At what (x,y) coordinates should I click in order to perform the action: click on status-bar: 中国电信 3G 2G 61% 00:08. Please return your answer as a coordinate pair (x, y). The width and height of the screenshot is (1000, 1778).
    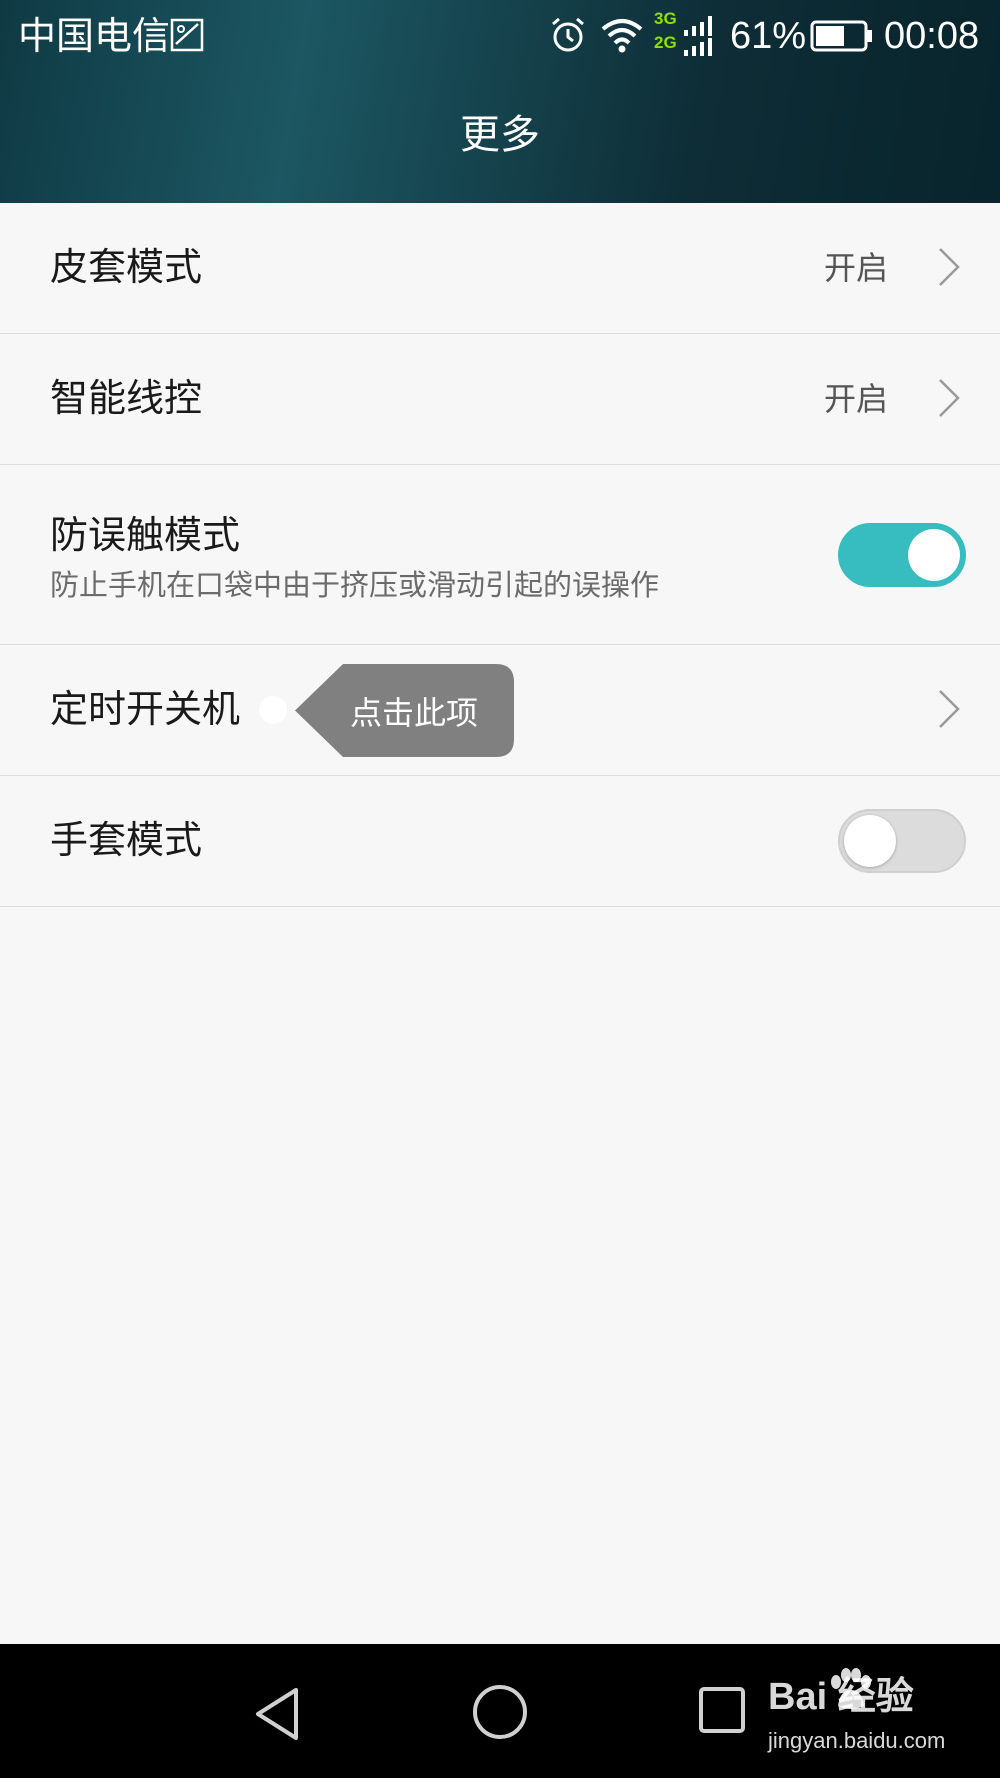
    Looking at the image, I should click on (500, 36).